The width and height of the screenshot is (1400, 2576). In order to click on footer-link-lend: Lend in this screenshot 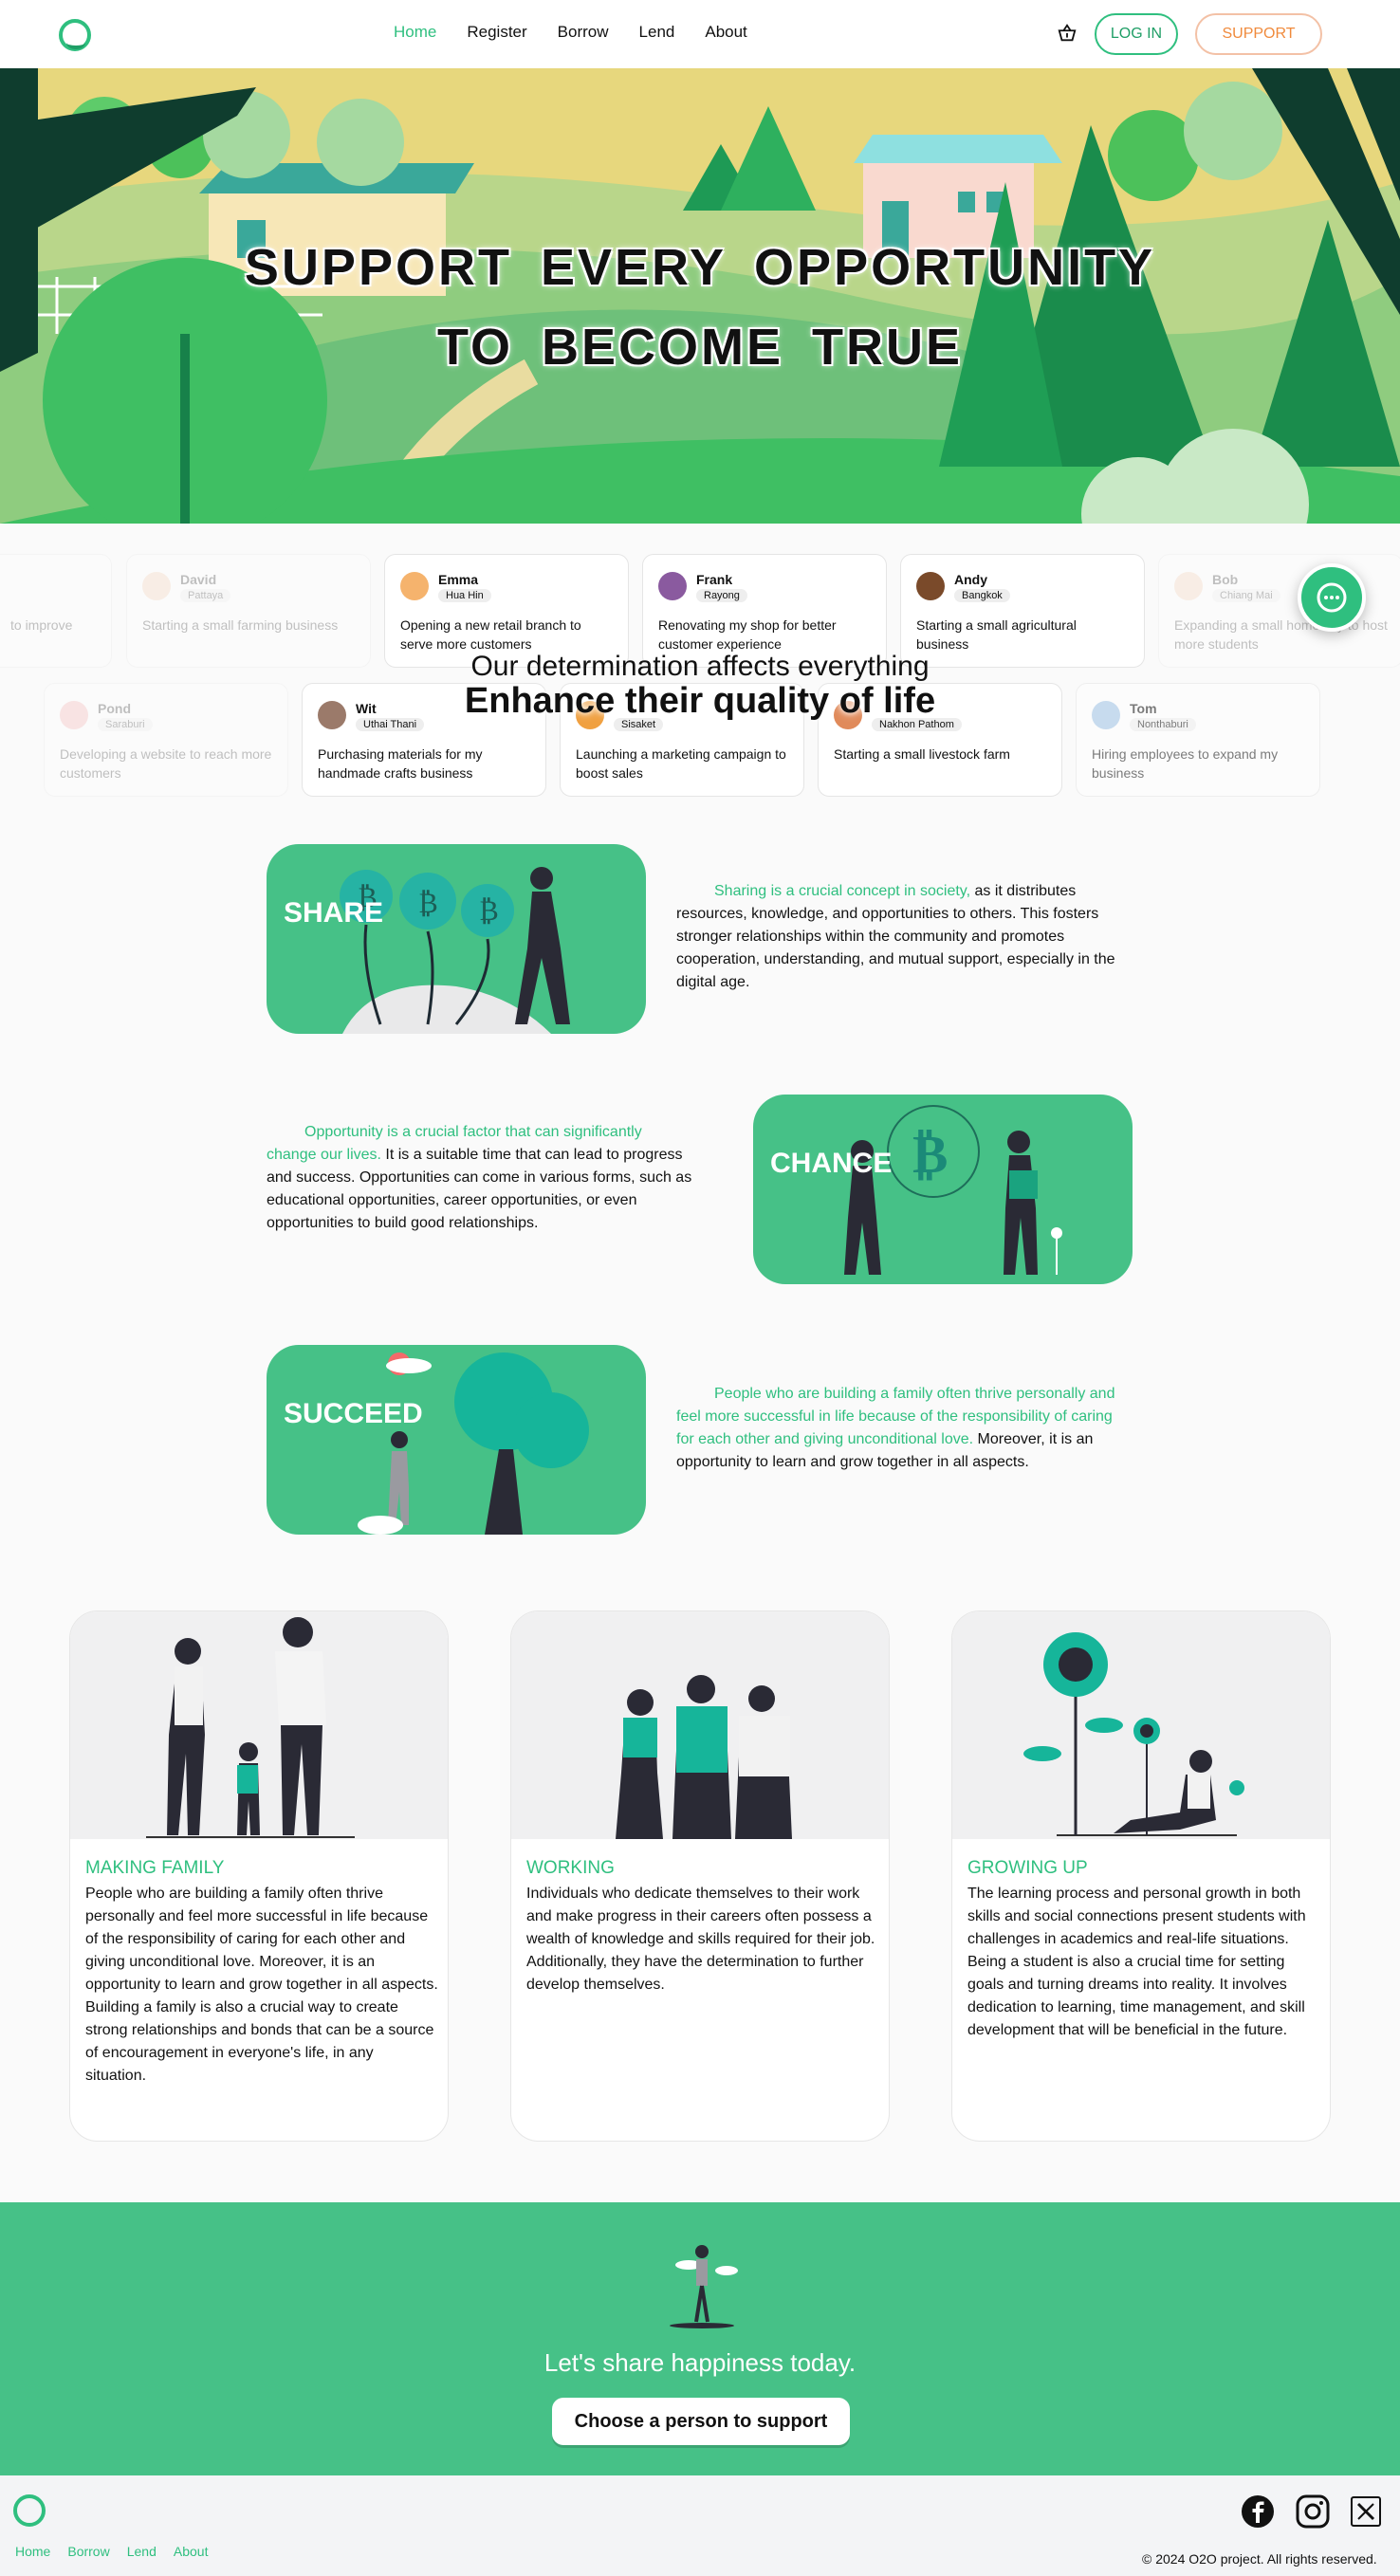, I will do `click(142, 2551)`.